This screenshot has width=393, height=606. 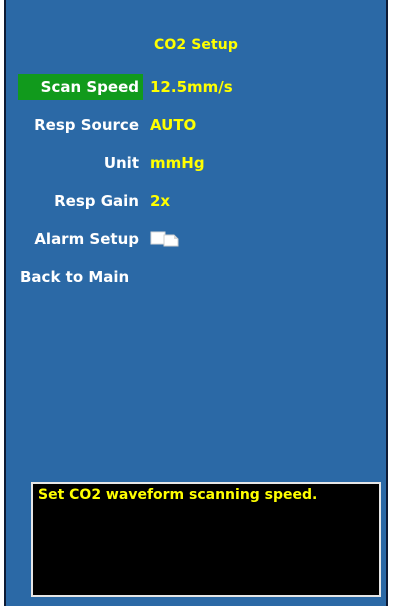 I want to click on resp-source-value: AUTO, so click(x=173, y=125).